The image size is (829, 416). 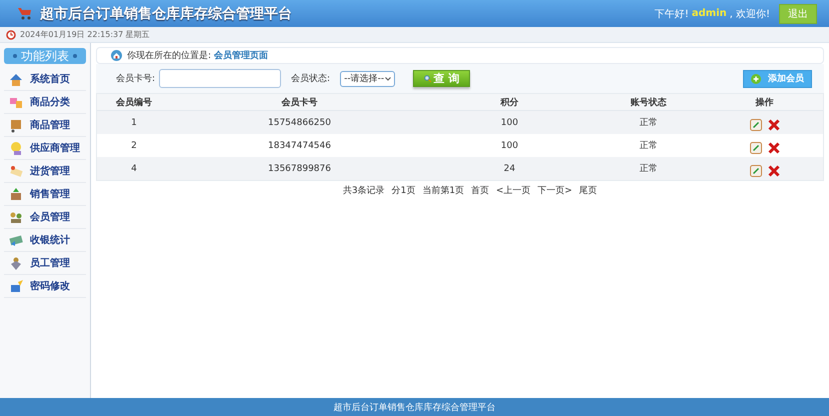 I want to click on caret-icon, so click(x=388, y=78).